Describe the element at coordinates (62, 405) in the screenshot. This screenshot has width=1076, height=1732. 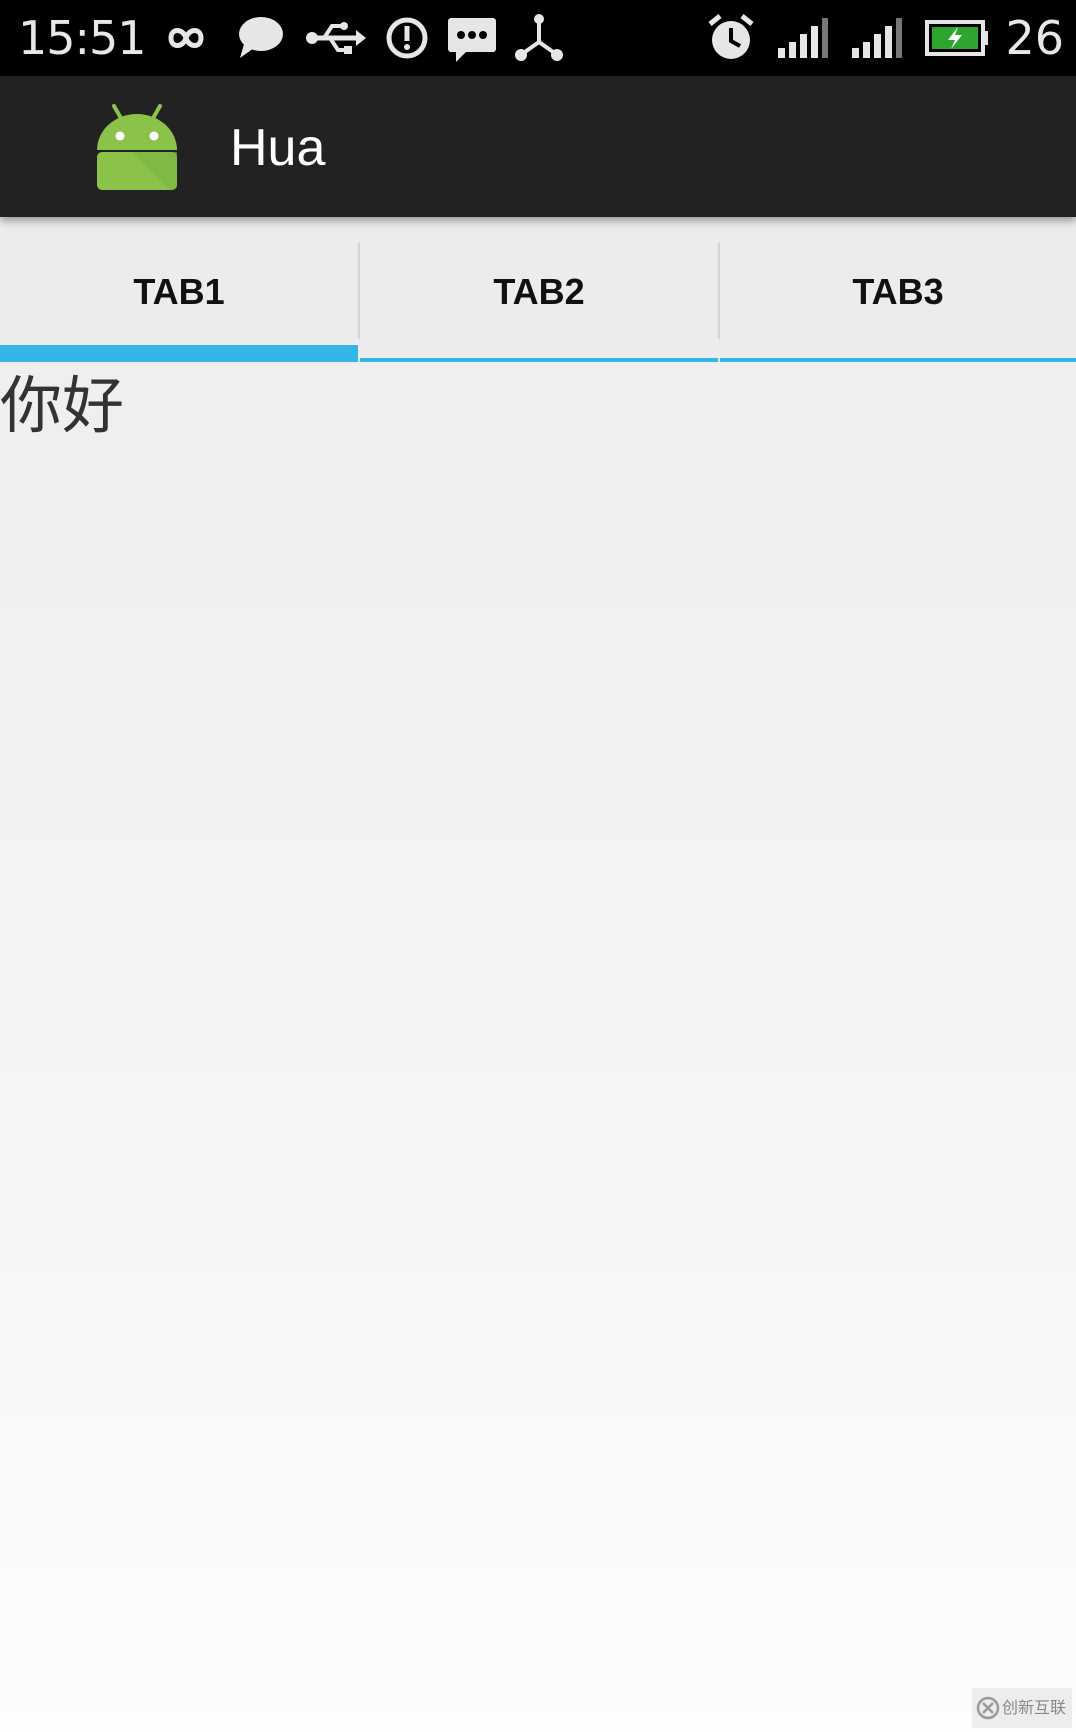
I see `content-text: 你好` at that location.